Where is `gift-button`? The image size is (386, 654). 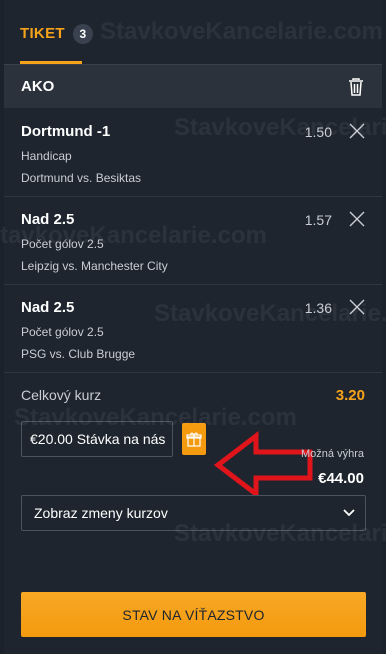 gift-button is located at coordinates (194, 439).